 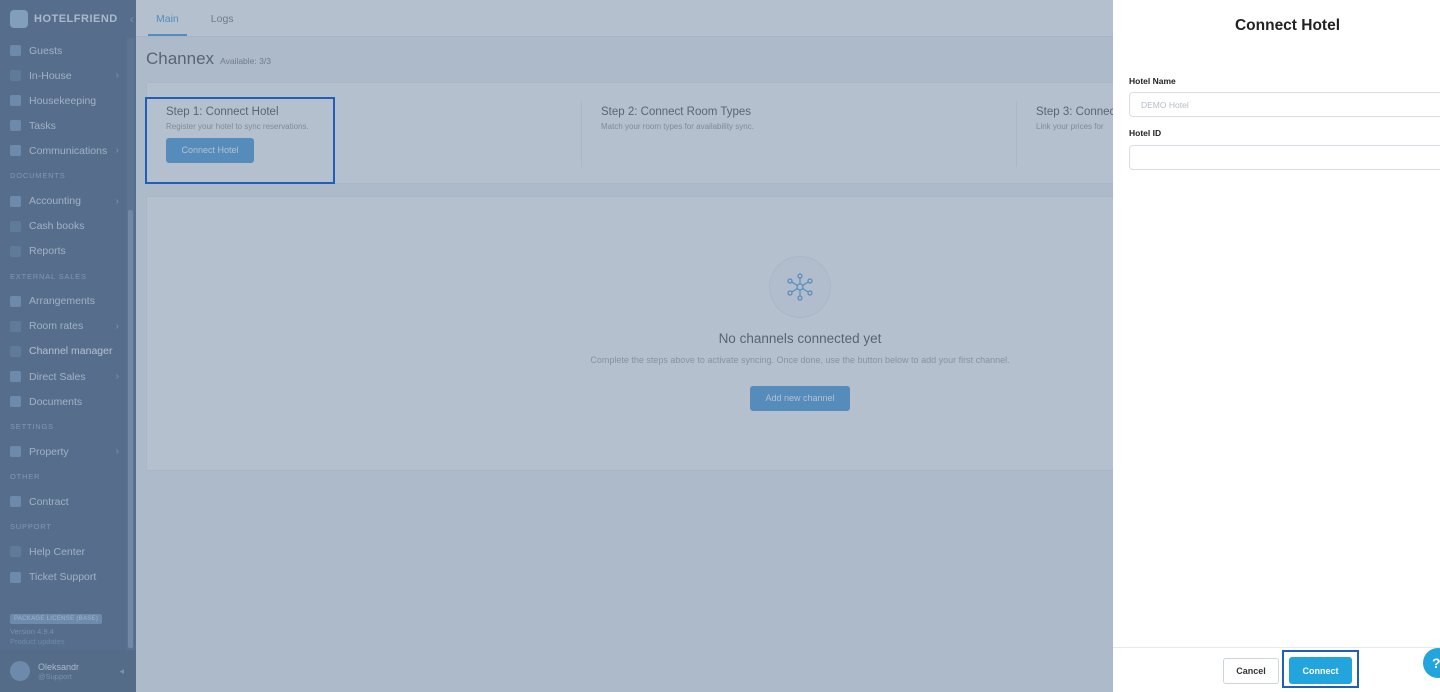 I want to click on graph-icon, so click(x=15, y=326).